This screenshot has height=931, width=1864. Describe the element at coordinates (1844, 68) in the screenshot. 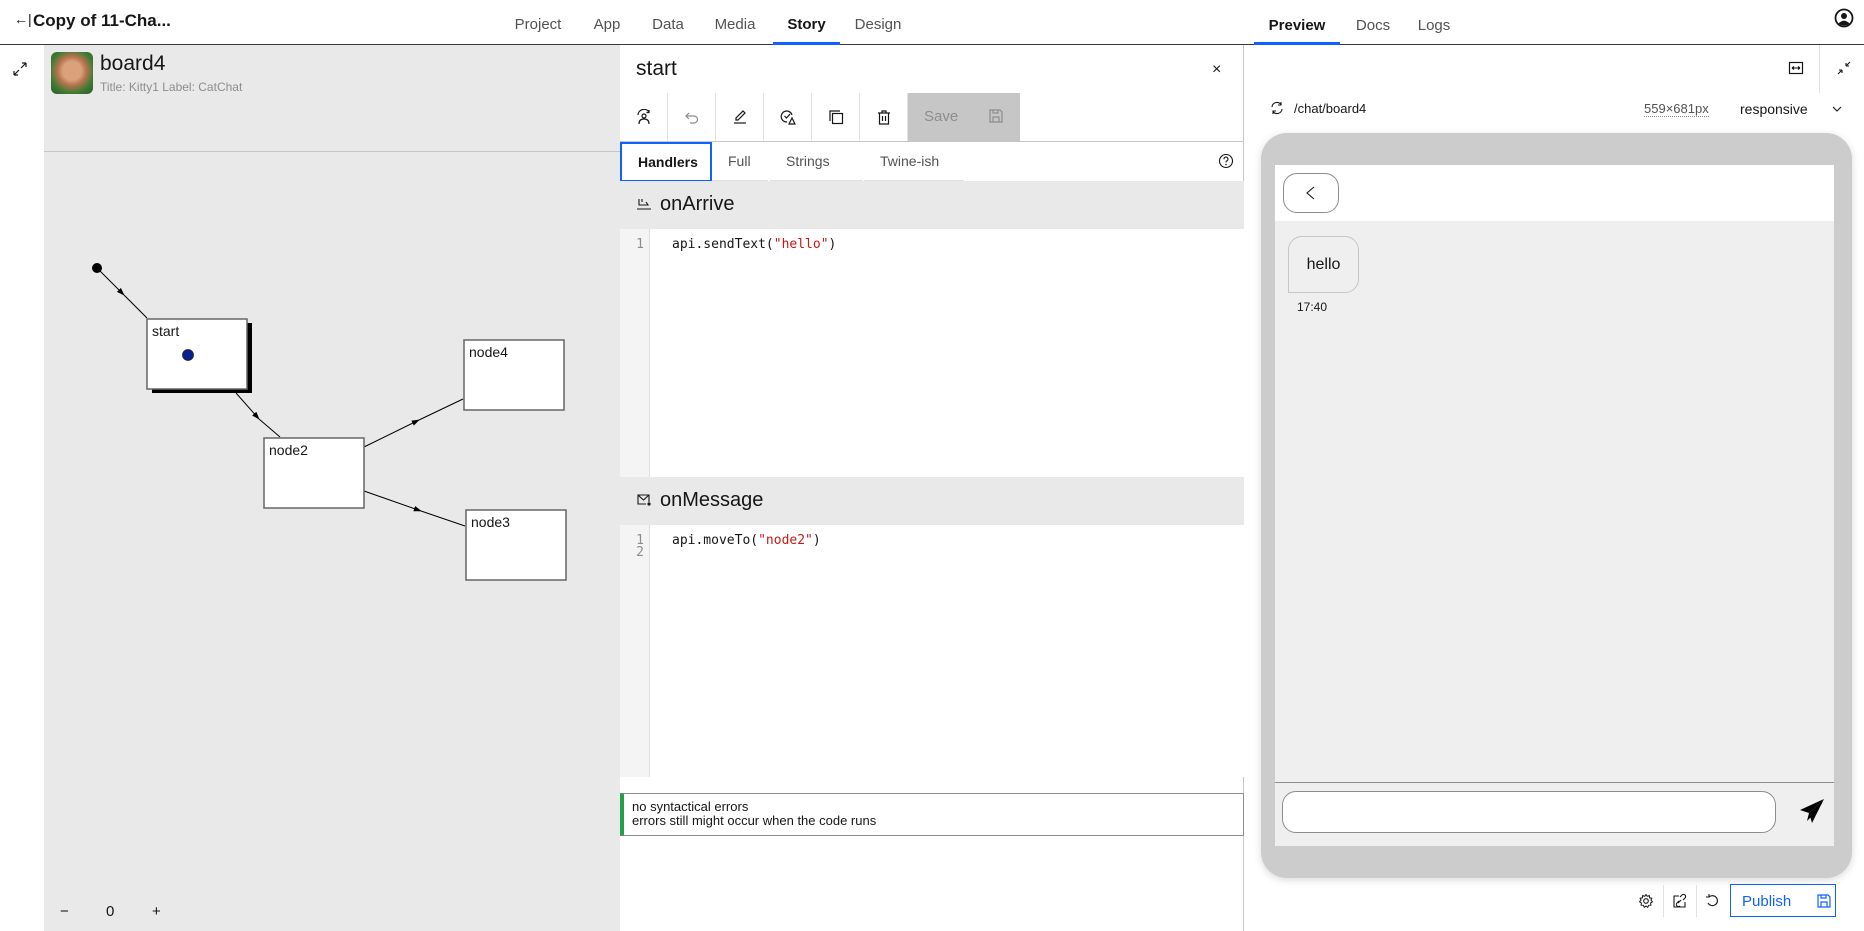

I see `collapse-icon` at that location.